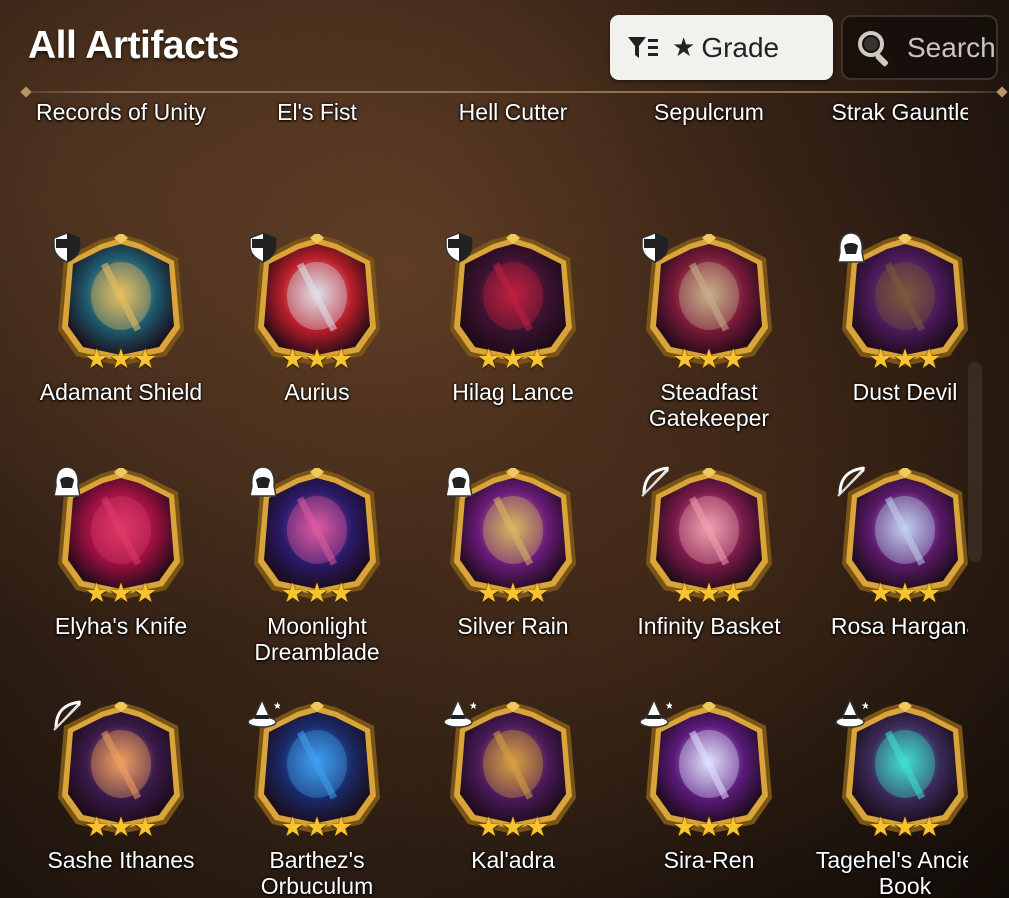  What do you see at coordinates (887, 129) in the screenshot?
I see `artifact-card: ★★★Strak Gauntlet` at bounding box center [887, 129].